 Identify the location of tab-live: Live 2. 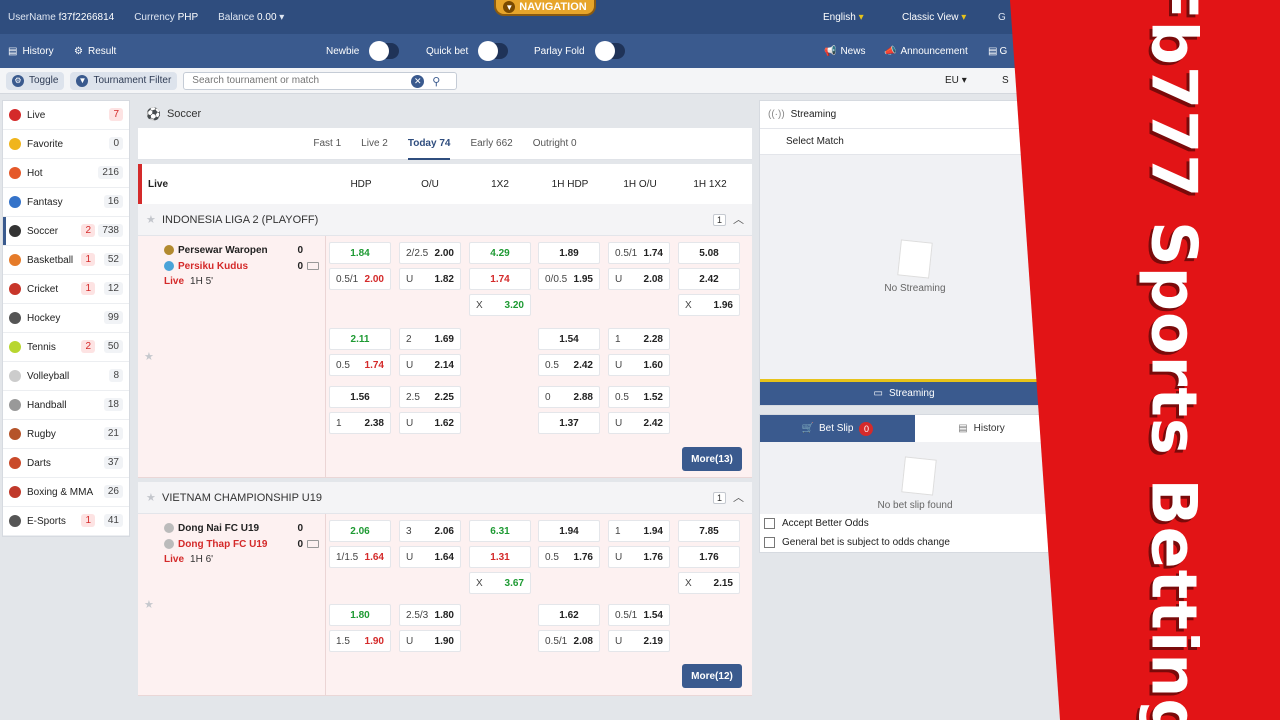
(374, 144).